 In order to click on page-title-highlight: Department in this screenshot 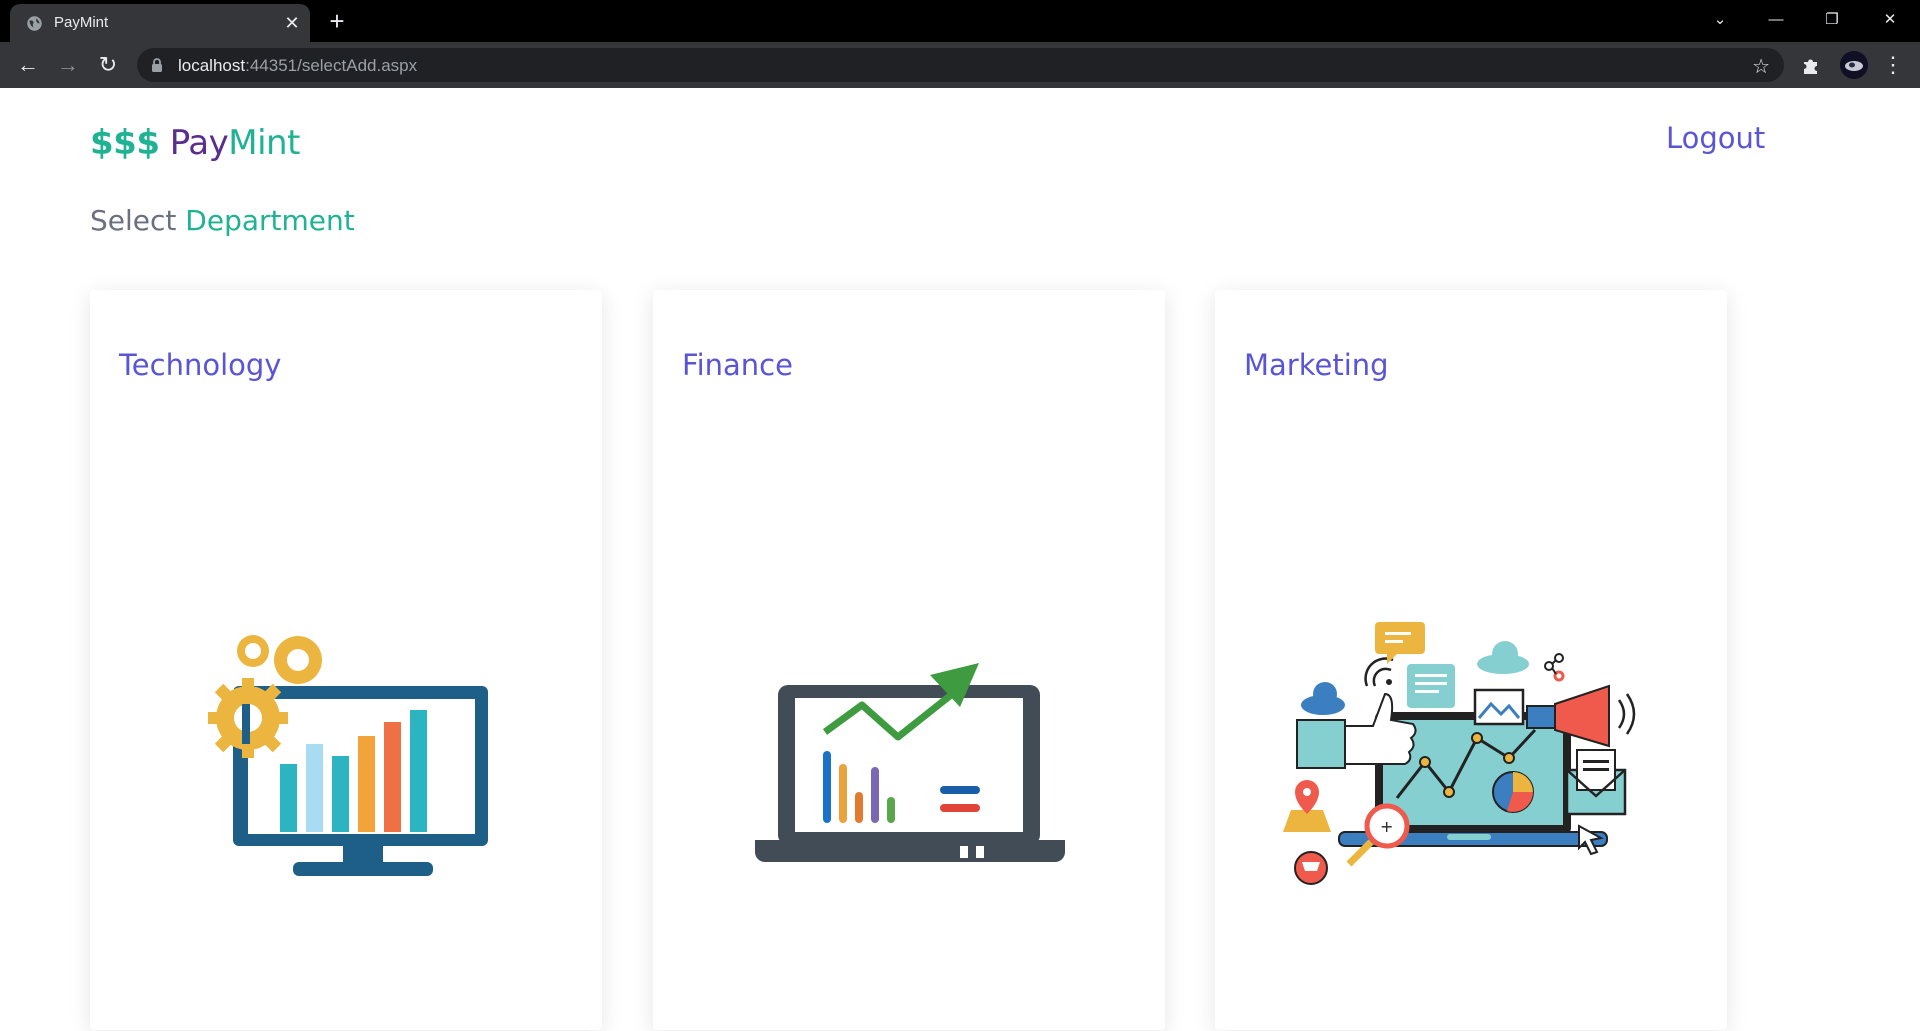, I will do `click(270, 220)`.